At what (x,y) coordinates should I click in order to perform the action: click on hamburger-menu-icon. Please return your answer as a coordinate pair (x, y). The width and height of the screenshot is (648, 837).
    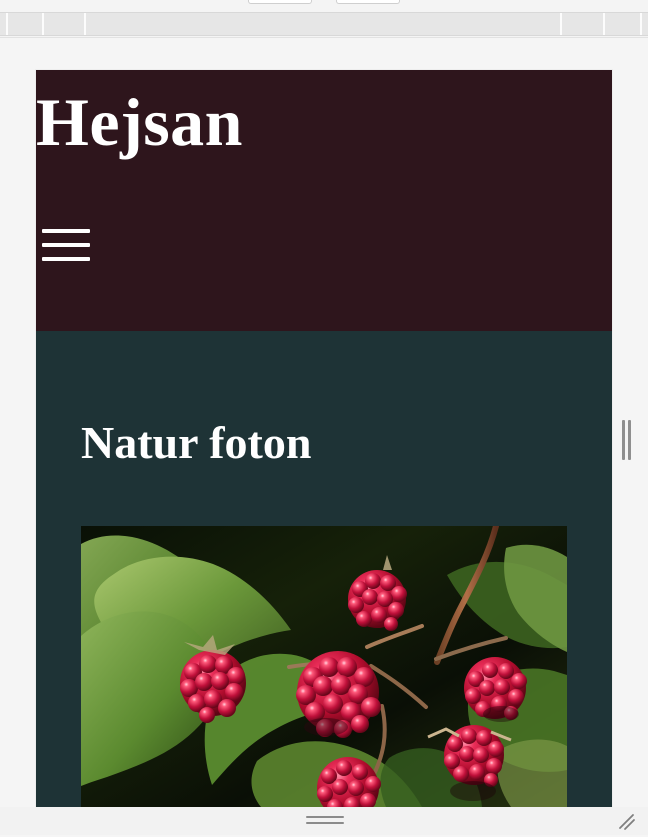
    Looking at the image, I should click on (66, 246).